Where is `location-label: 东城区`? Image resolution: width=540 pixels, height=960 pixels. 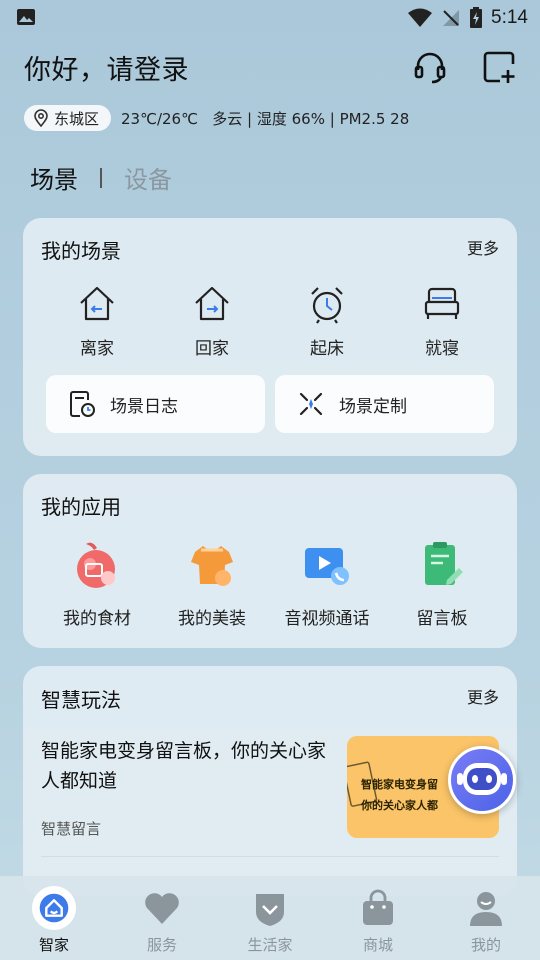 location-label: 东城区 is located at coordinates (77, 118).